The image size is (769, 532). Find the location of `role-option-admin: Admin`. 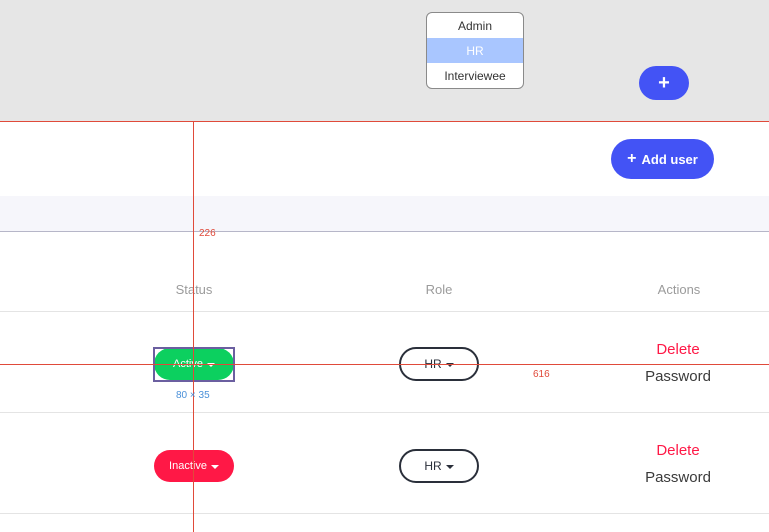

role-option-admin: Admin is located at coordinates (475, 25).